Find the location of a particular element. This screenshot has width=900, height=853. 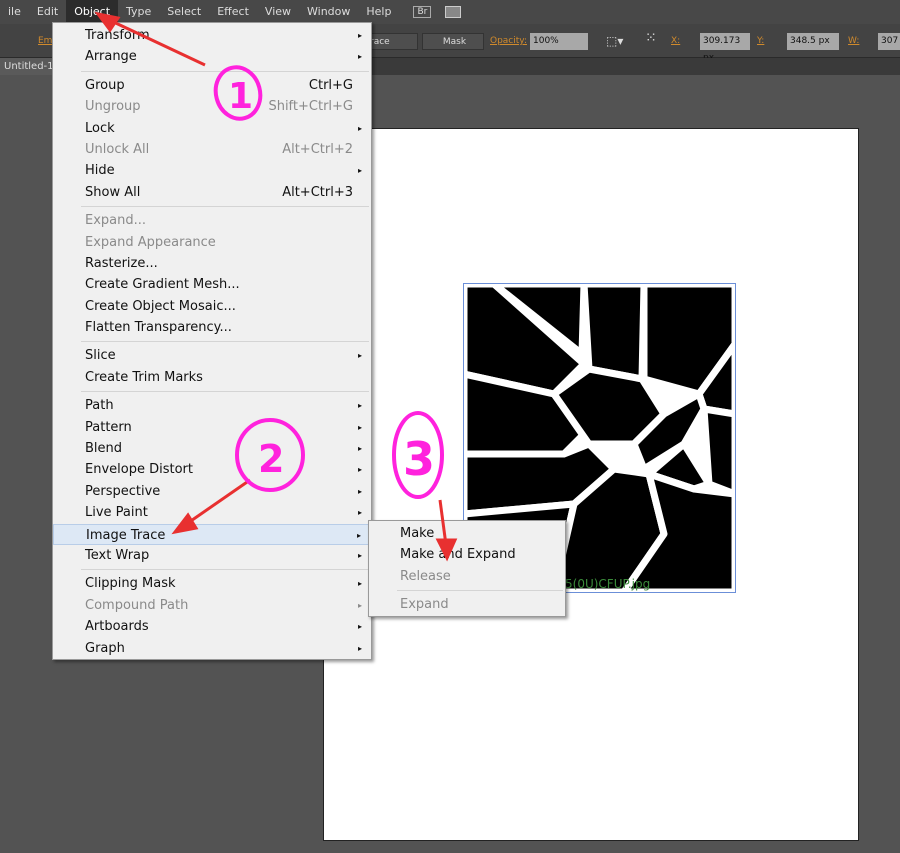

y-field: 348.5 px is located at coordinates (813, 41).